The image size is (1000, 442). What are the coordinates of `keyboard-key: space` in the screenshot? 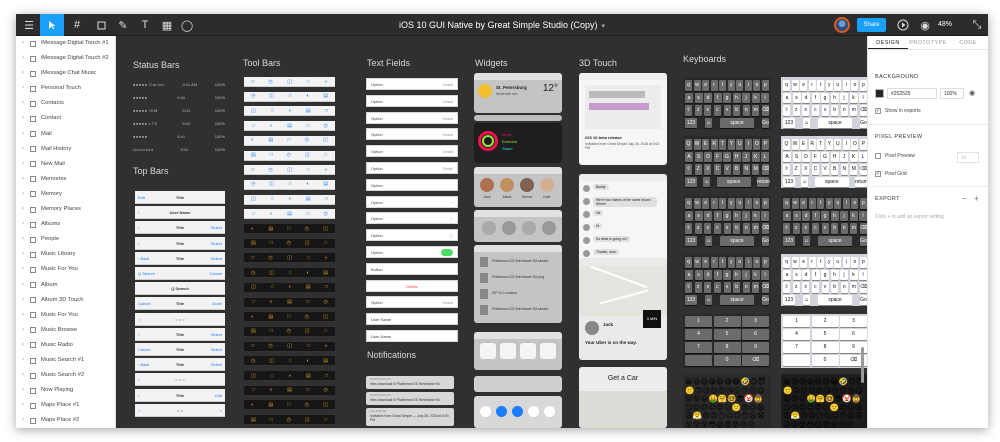 It's located at (835, 240).